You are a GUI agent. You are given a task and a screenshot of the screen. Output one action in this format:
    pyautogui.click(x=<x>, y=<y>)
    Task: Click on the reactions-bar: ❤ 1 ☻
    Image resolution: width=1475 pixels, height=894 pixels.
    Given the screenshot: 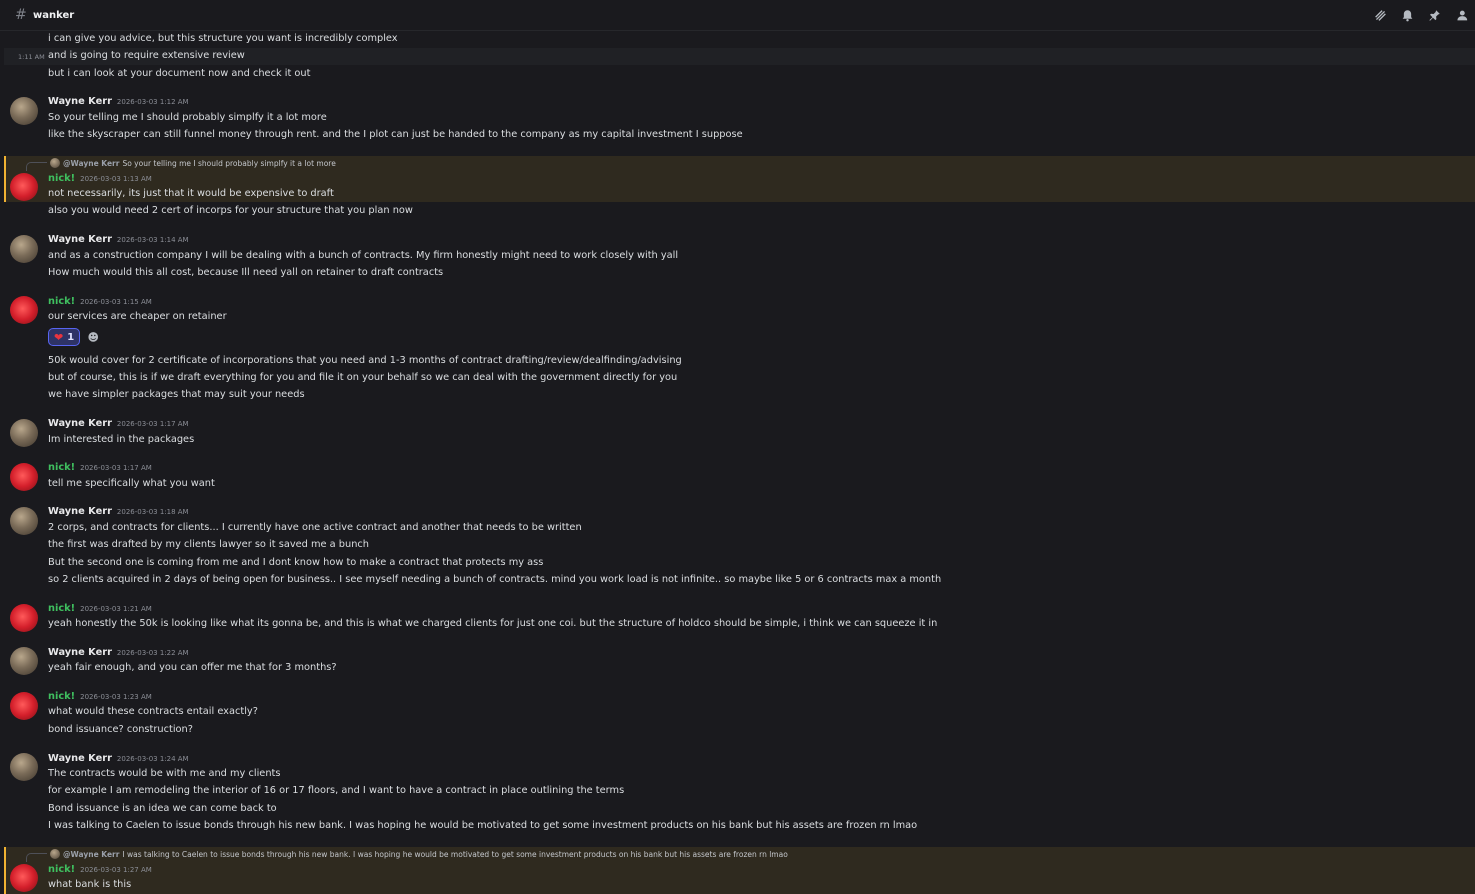 What is the action you would take?
    pyautogui.click(x=75, y=337)
    